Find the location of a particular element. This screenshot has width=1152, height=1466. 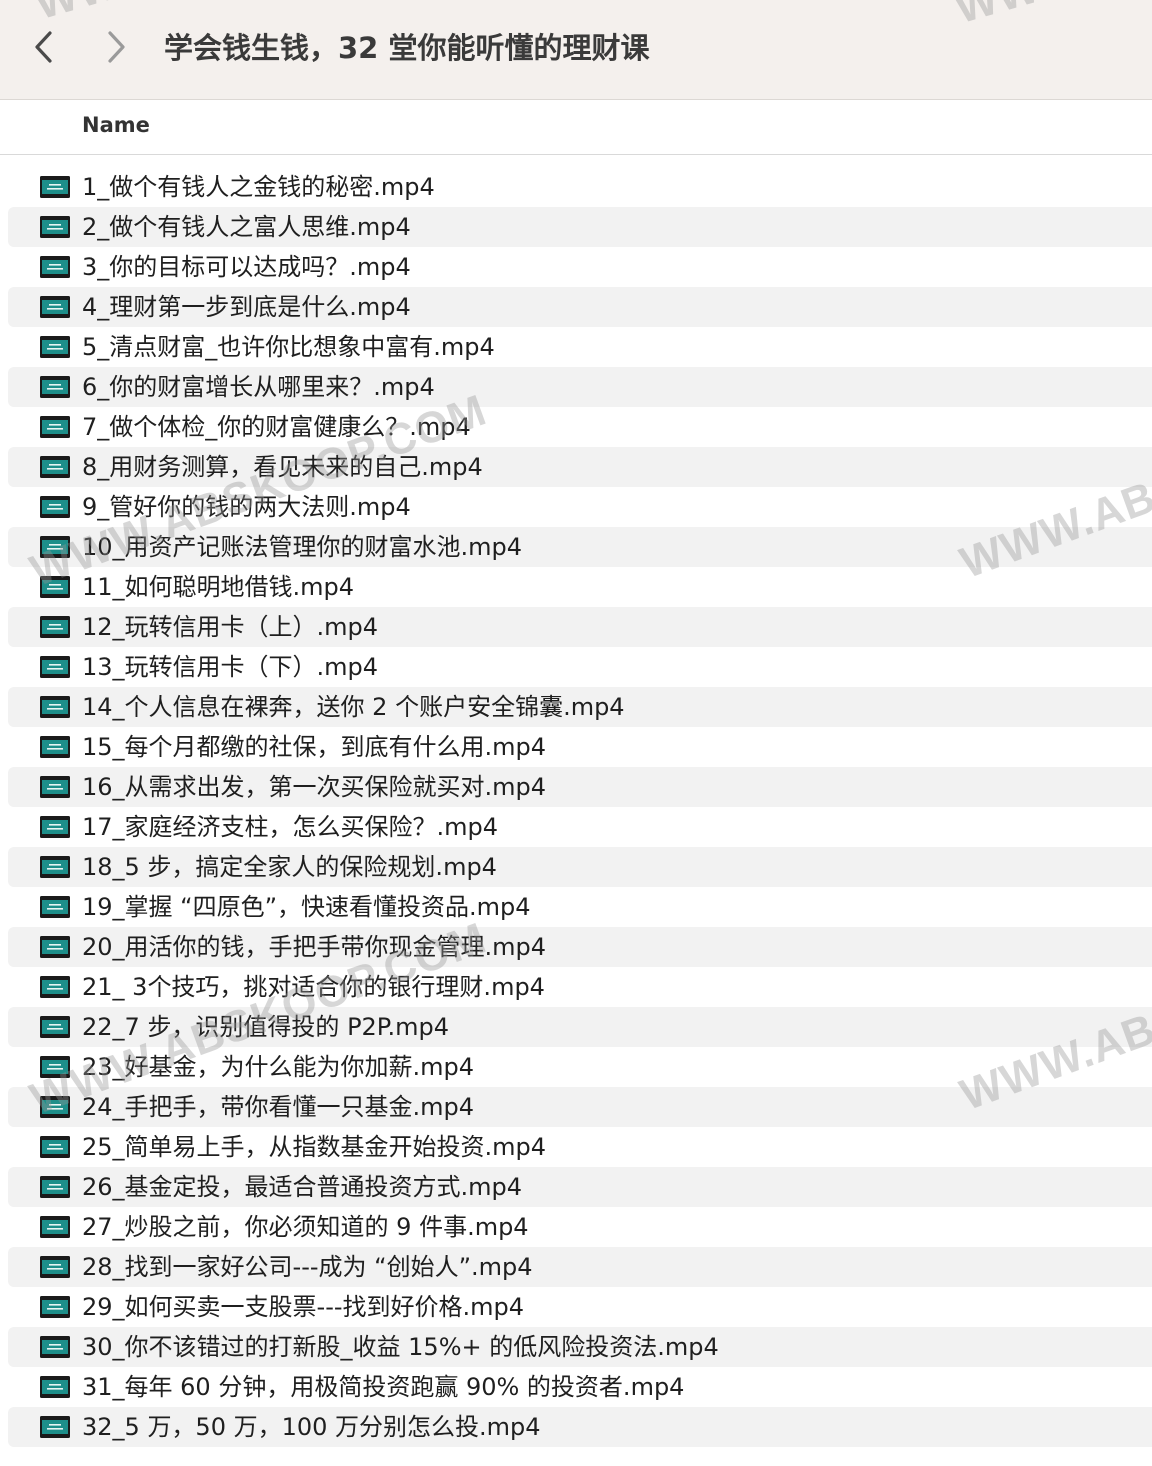

file-row: 15_每个月都缴的社保，到底有什么用.mp4 is located at coordinates (580, 747).